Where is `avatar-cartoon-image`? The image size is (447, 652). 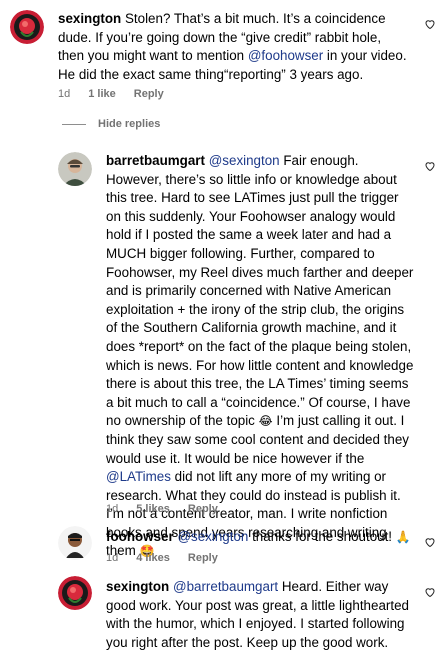
avatar-cartoon-image is located at coordinates (75, 543).